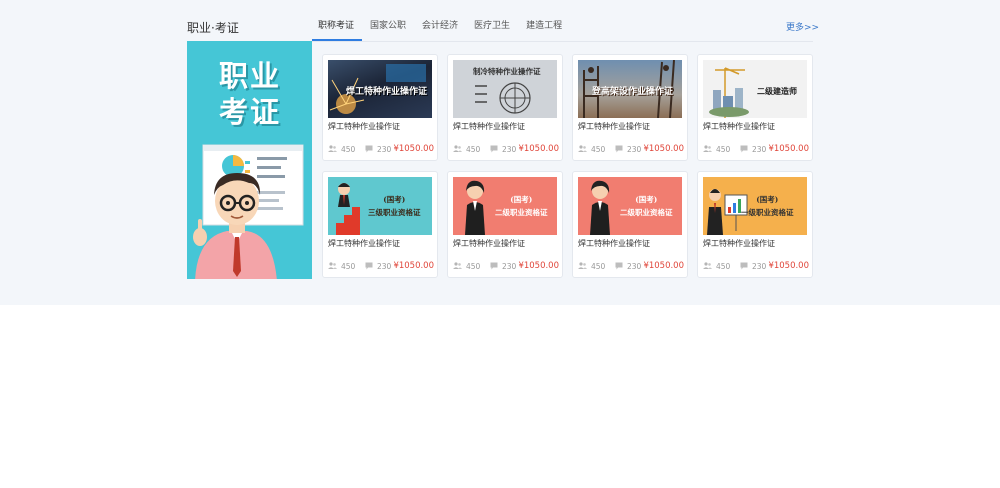  I want to click on promo-banner: 职业 考证, so click(249, 160).